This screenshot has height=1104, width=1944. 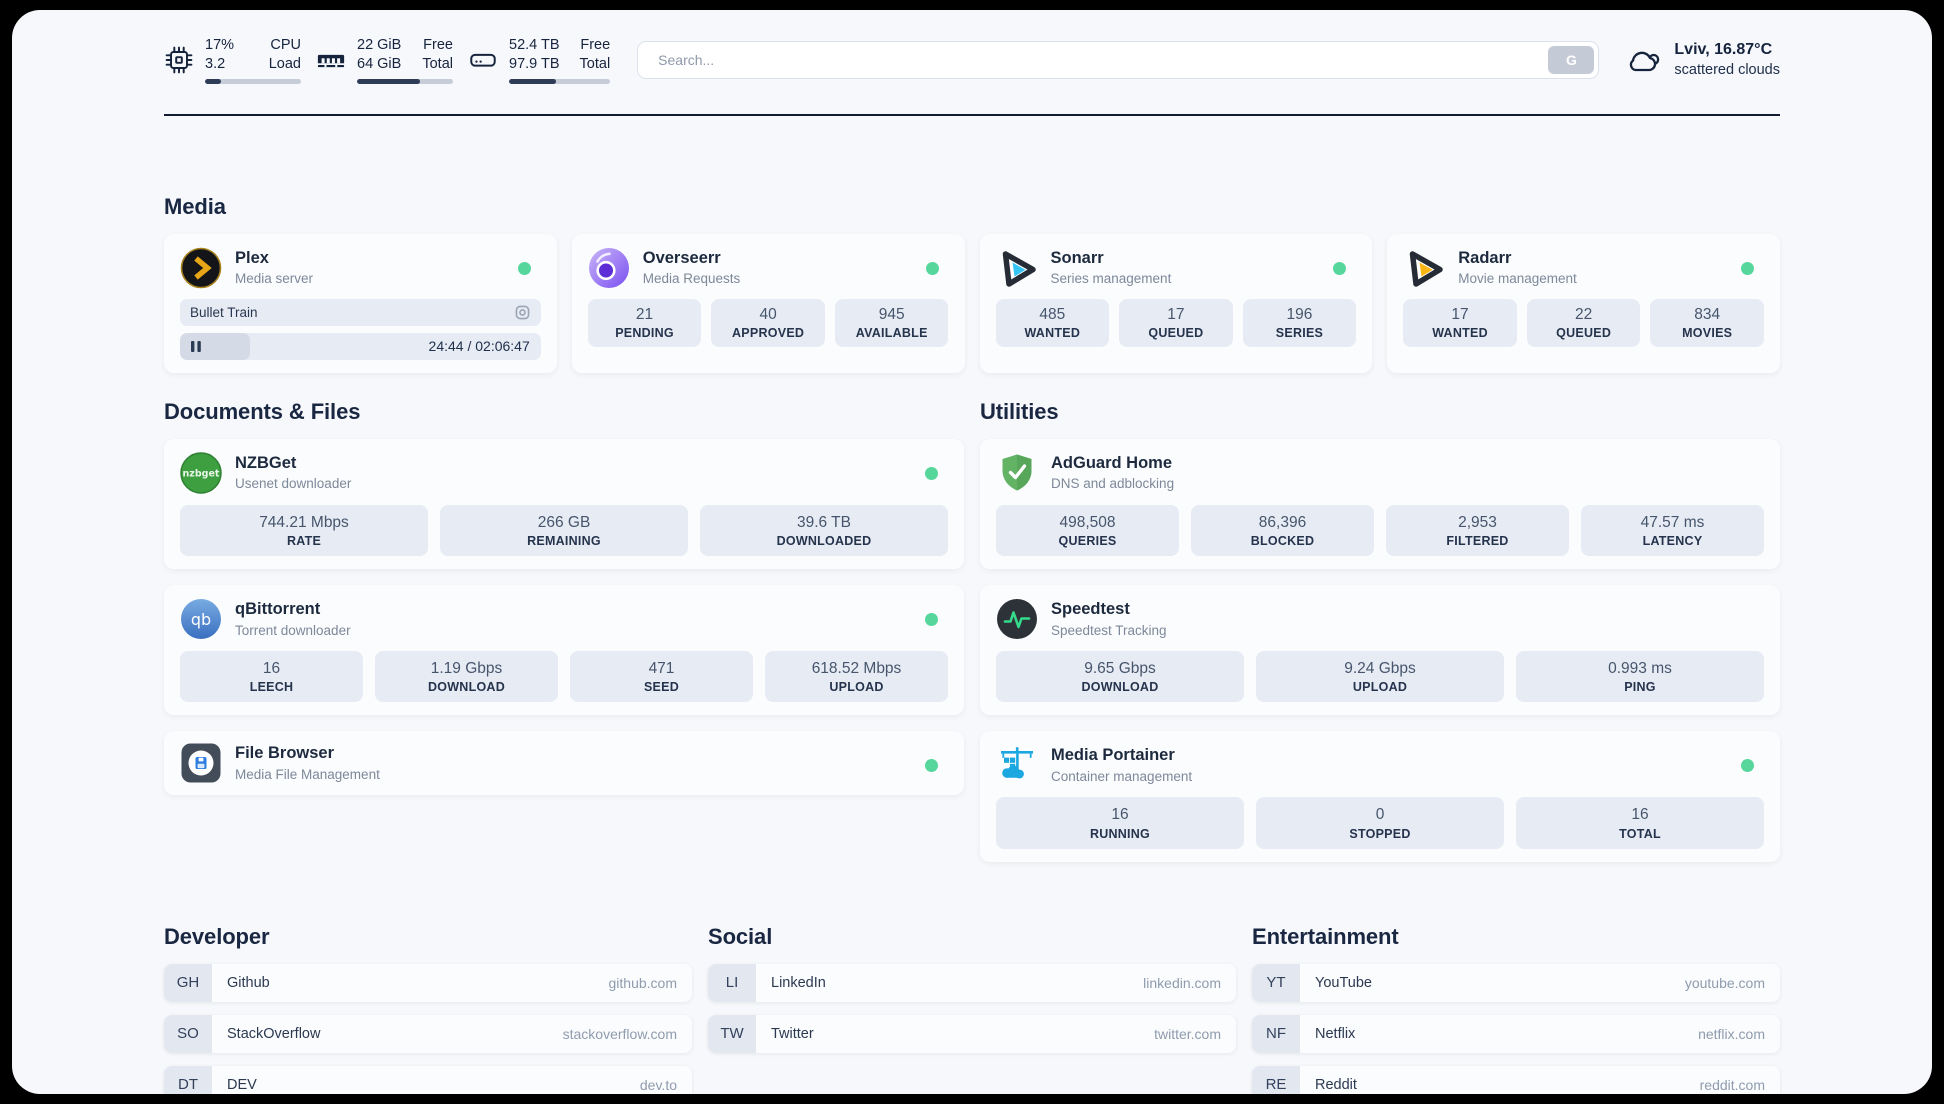 What do you see at coordinates (1017, 763) in the screenshot?
I see `portainer-icon` at bounding box center [1017, 763].